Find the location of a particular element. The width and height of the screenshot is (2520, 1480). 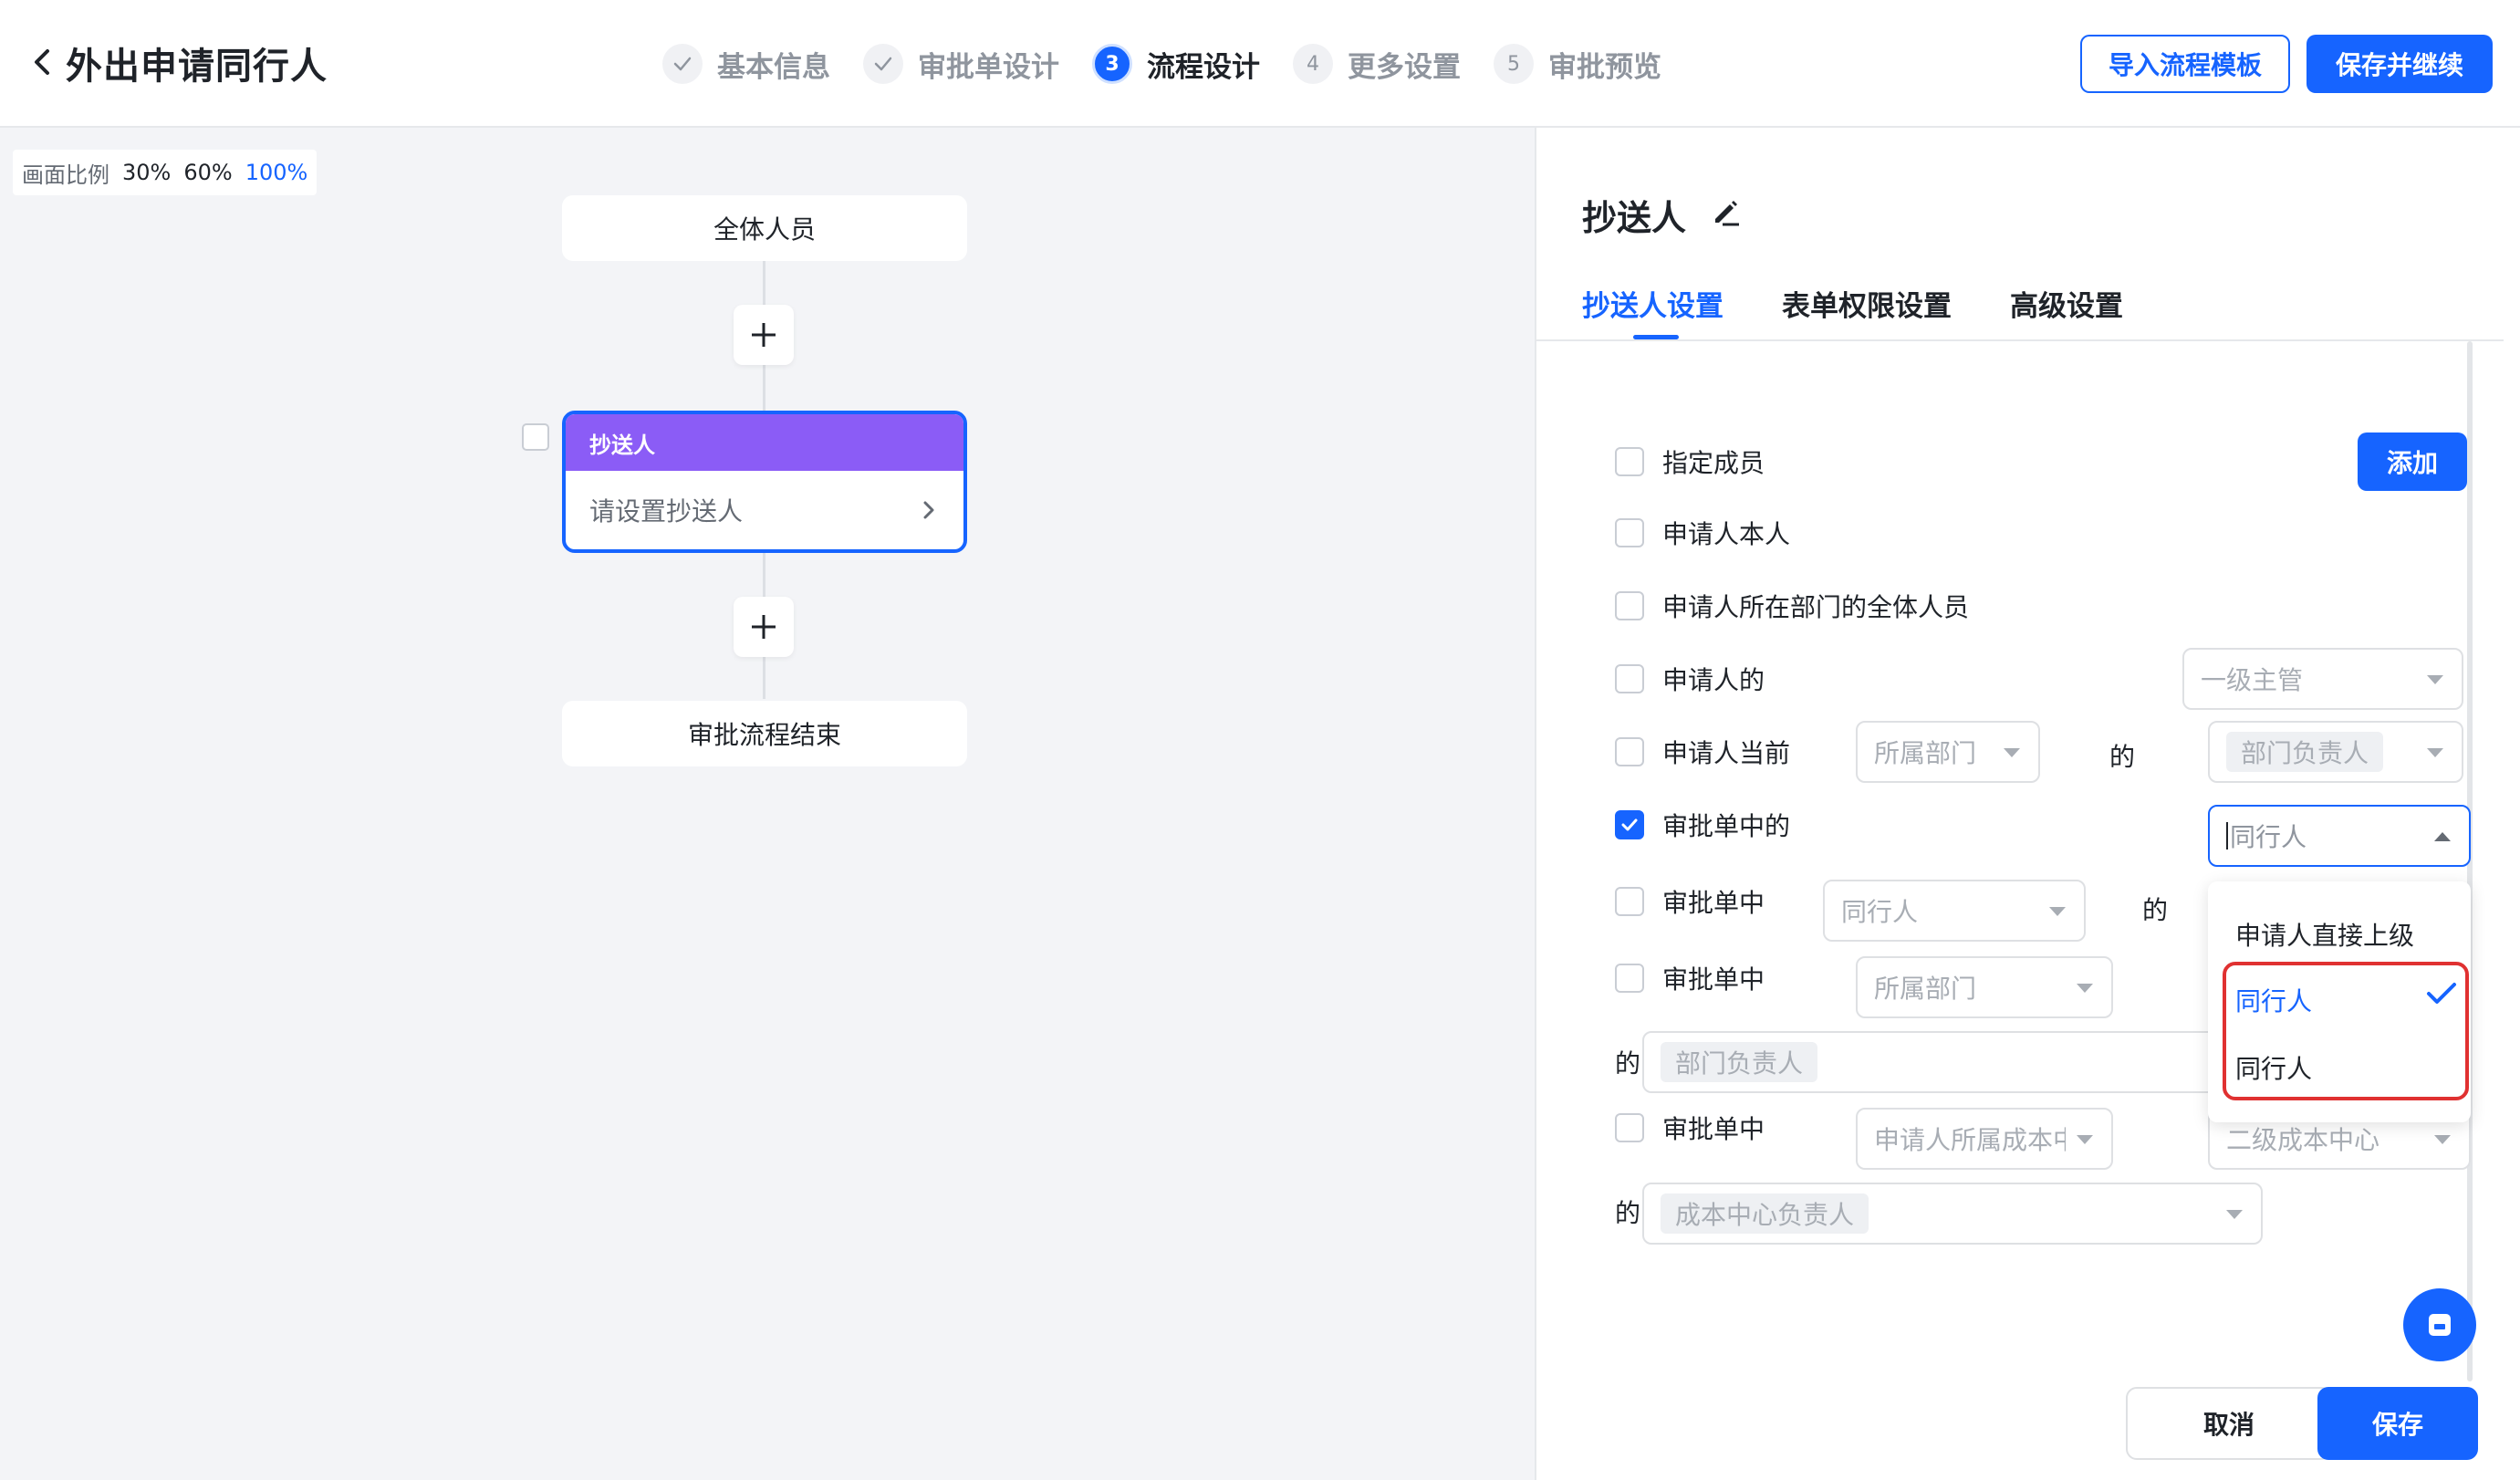

save-continue-button: 保存并继续 is located at coordinates (2400, 64).